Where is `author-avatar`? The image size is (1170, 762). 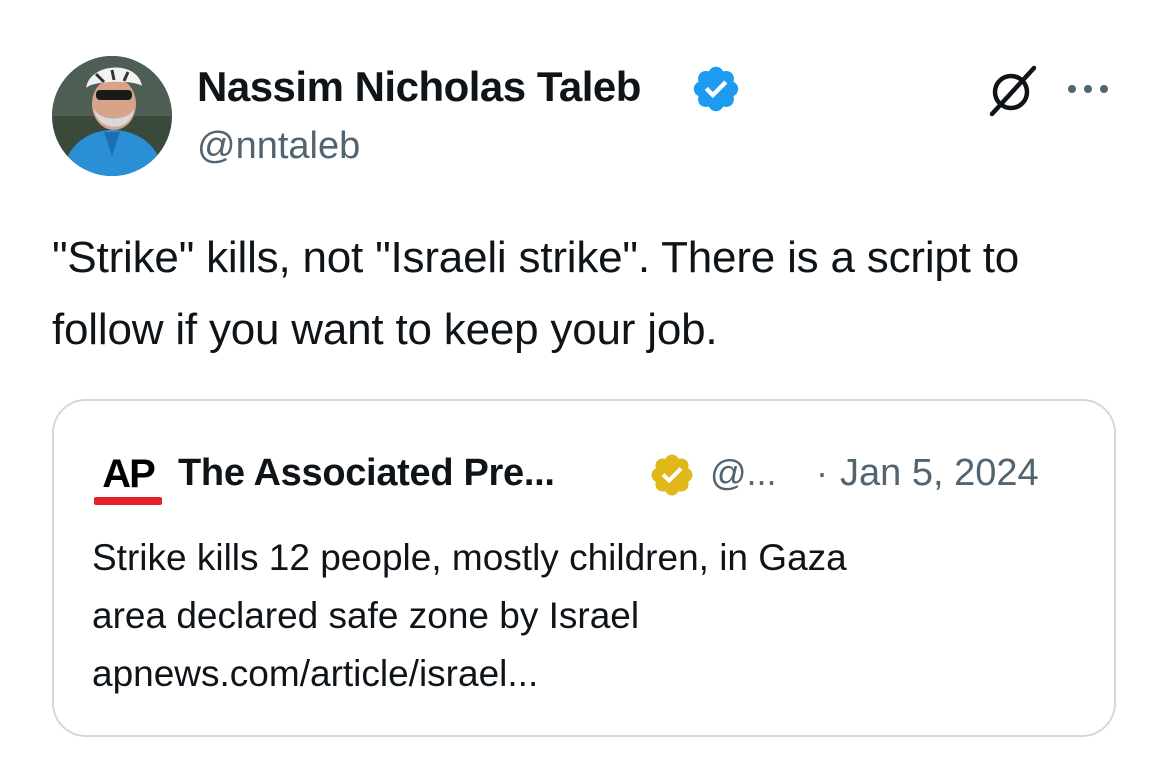 author-avatar is located at coordinates (112, 116).